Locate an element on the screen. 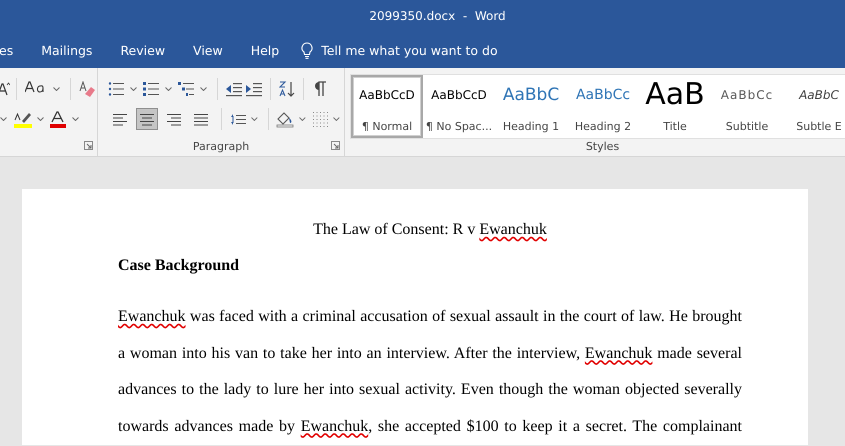 This screenshot has width=845, height=446. align-center-icon is located at coordinates (146, 119).